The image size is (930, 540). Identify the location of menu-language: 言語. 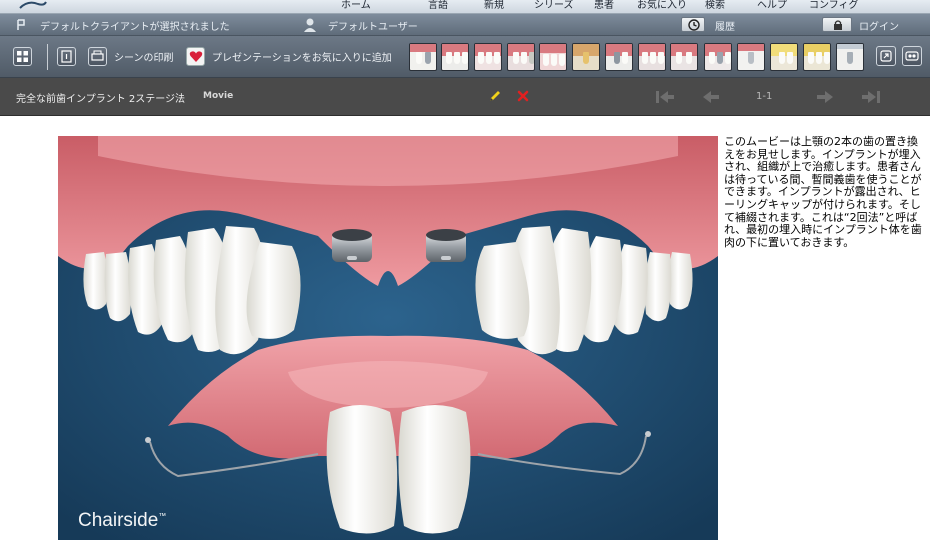
(438, 7).